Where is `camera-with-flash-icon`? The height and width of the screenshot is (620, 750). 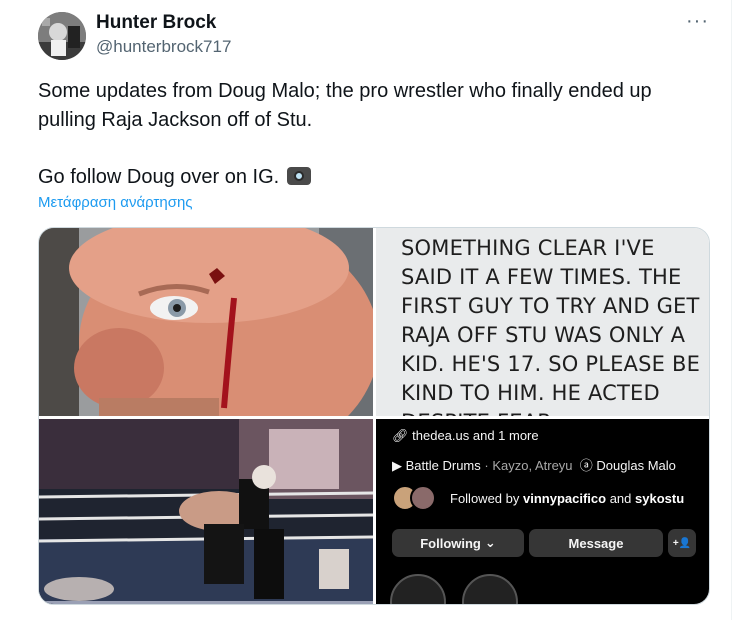
camera-with-flash-icon is located at coordinates (298, 176).